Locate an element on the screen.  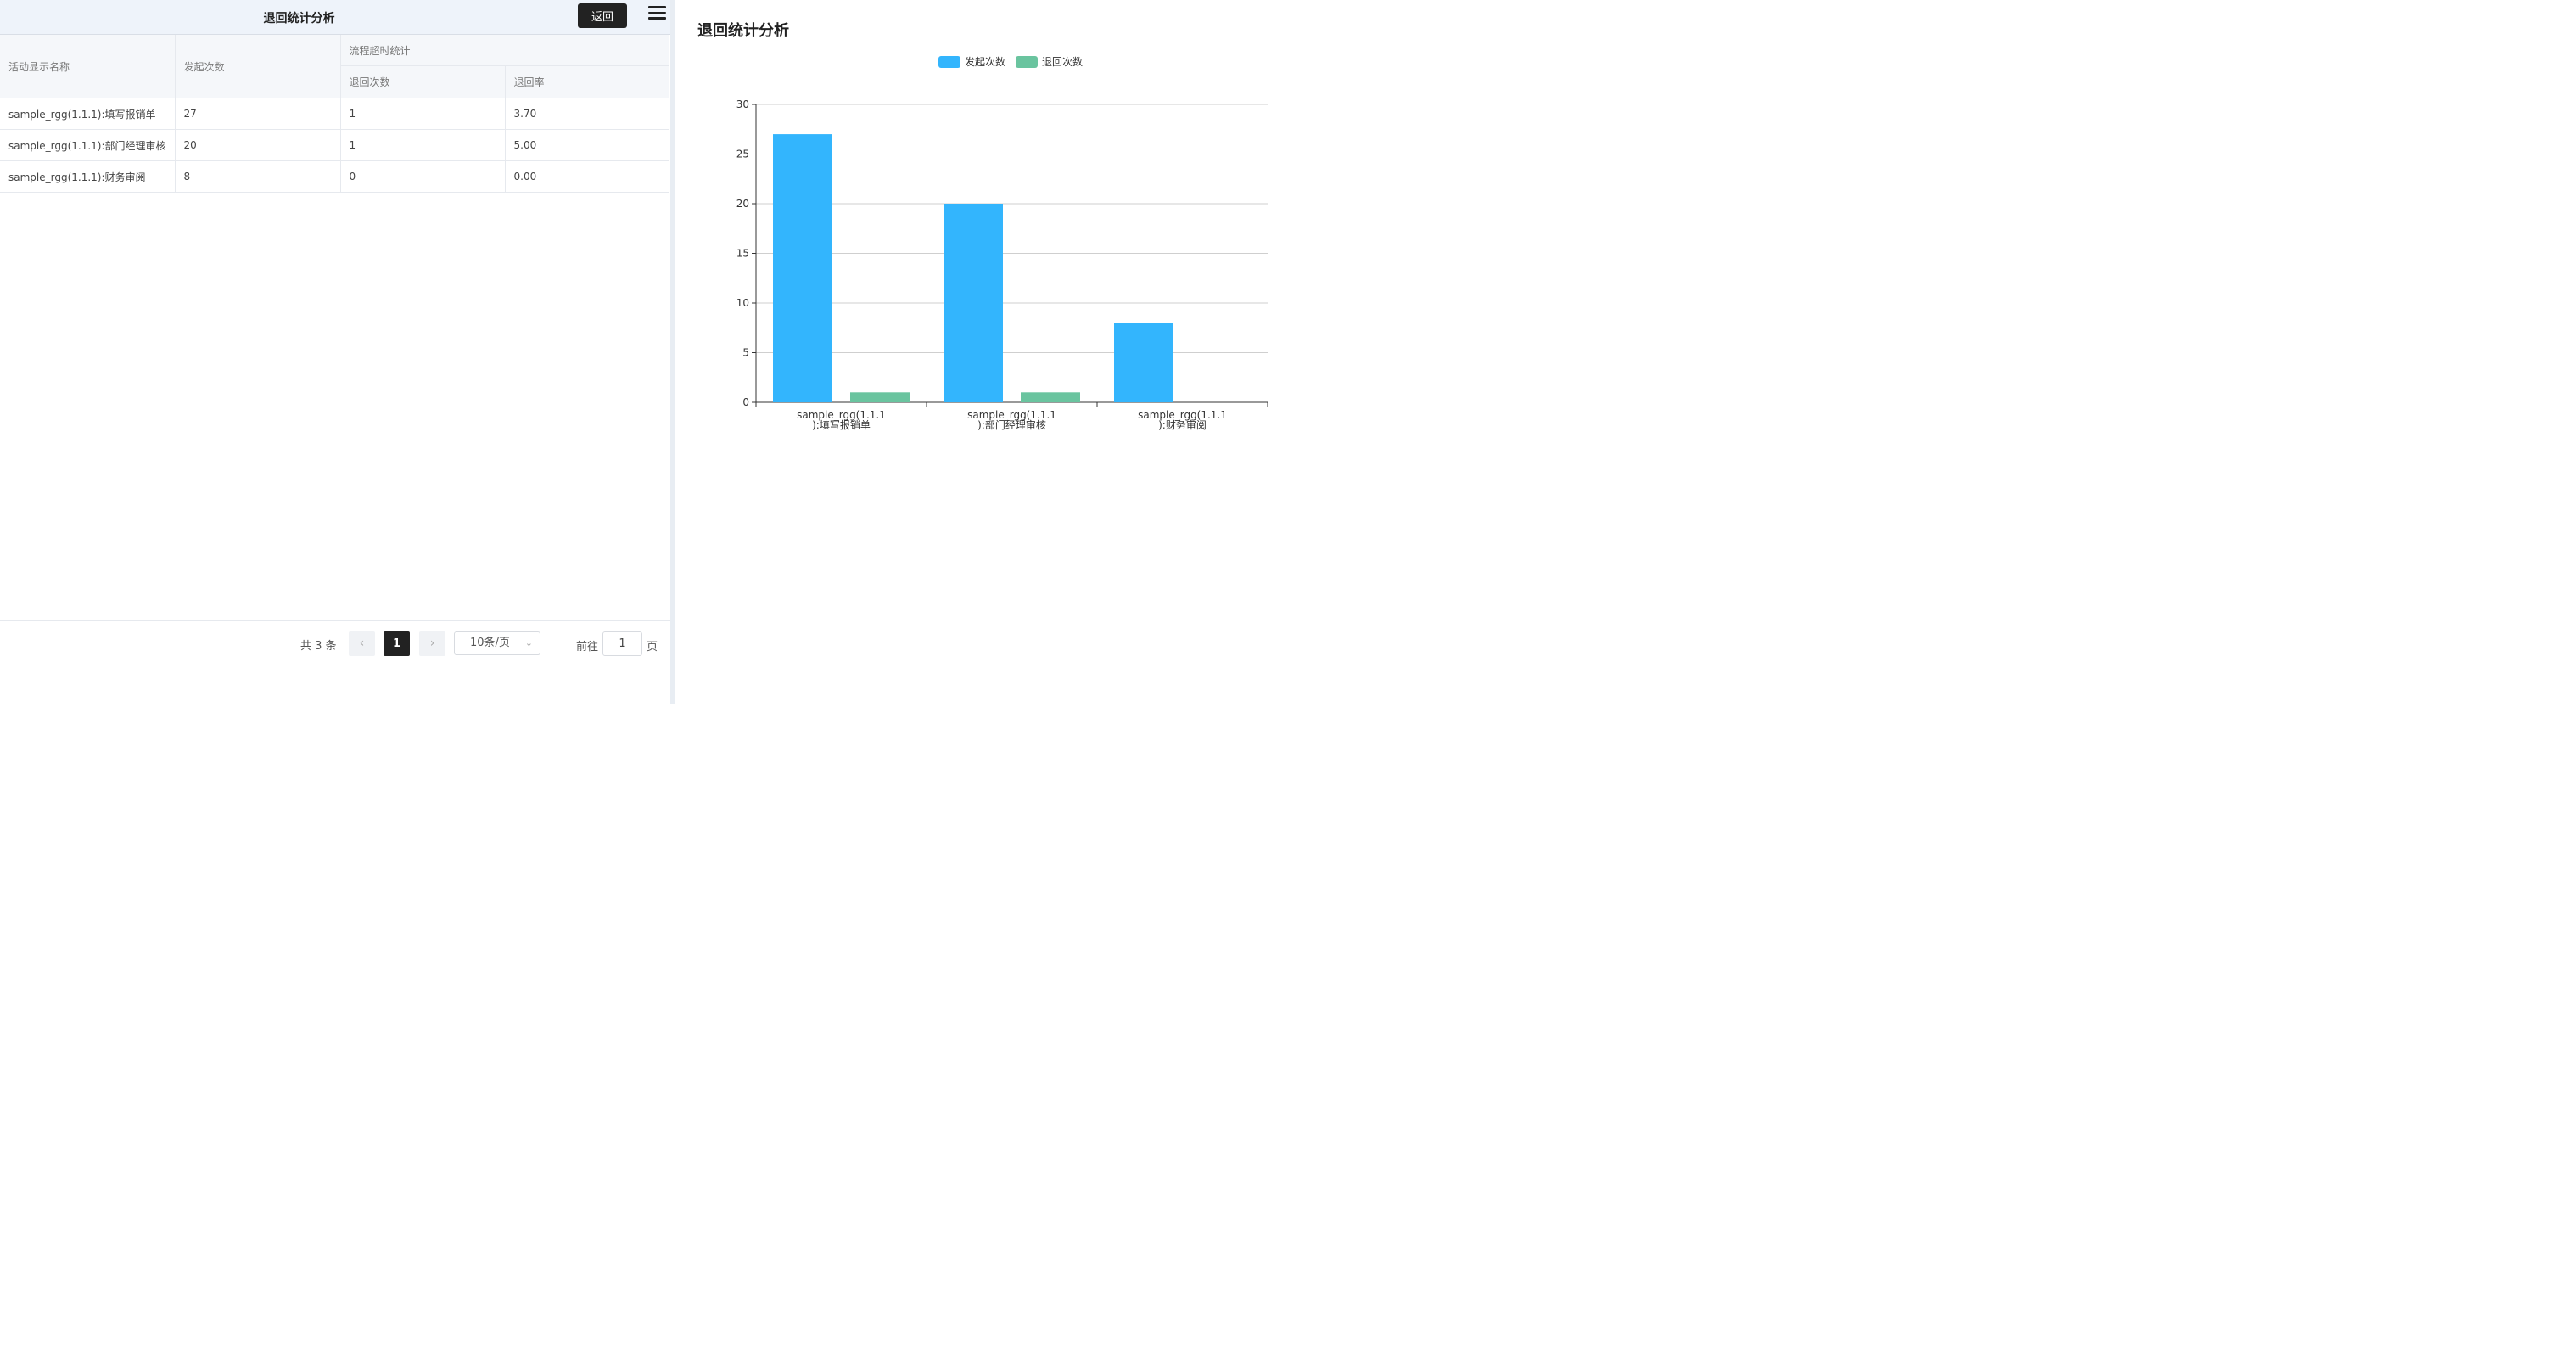
page-size-value: 10条/页 is located at coordinates (490, 643).